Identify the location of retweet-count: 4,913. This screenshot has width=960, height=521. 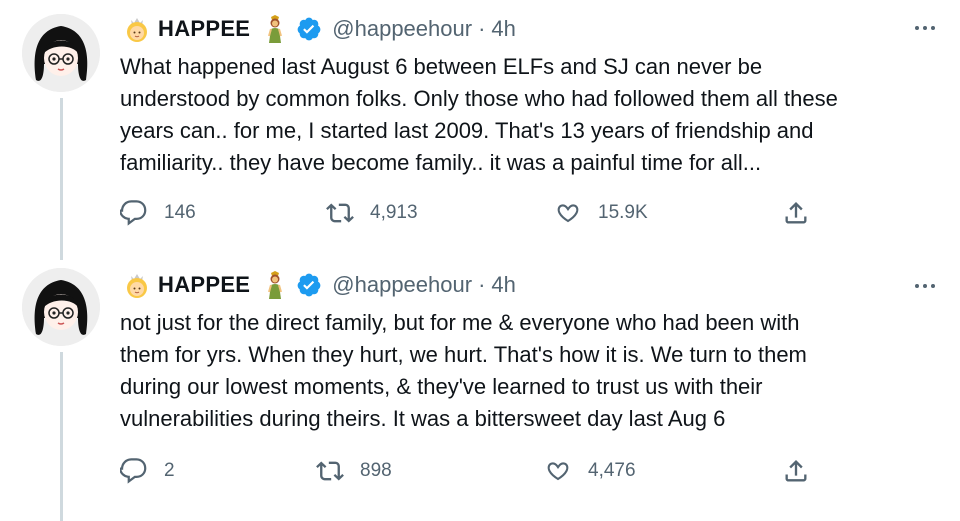
(394, 212).